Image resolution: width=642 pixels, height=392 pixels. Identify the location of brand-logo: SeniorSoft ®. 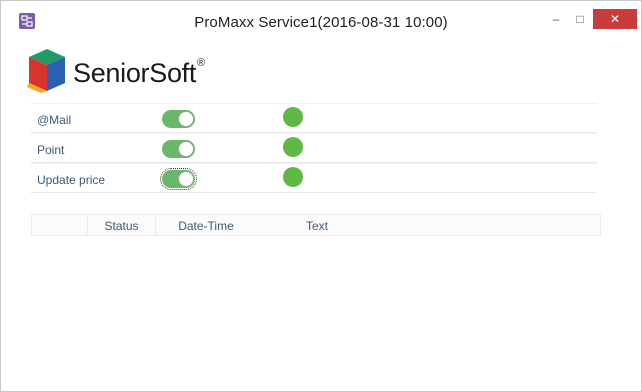
(125, 71).